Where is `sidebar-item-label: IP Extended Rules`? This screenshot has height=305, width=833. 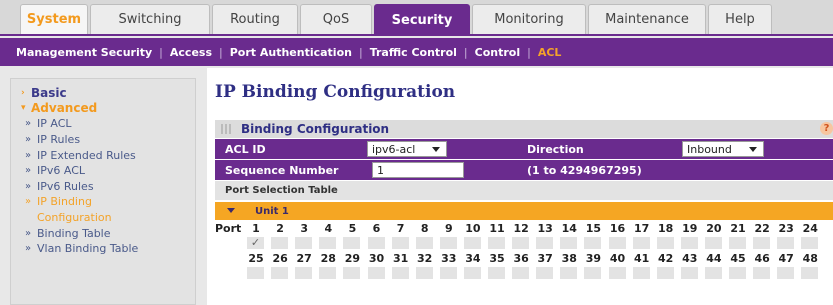 sidebar-item-label: IP Extended Rules is located at coordinates (86, 155).